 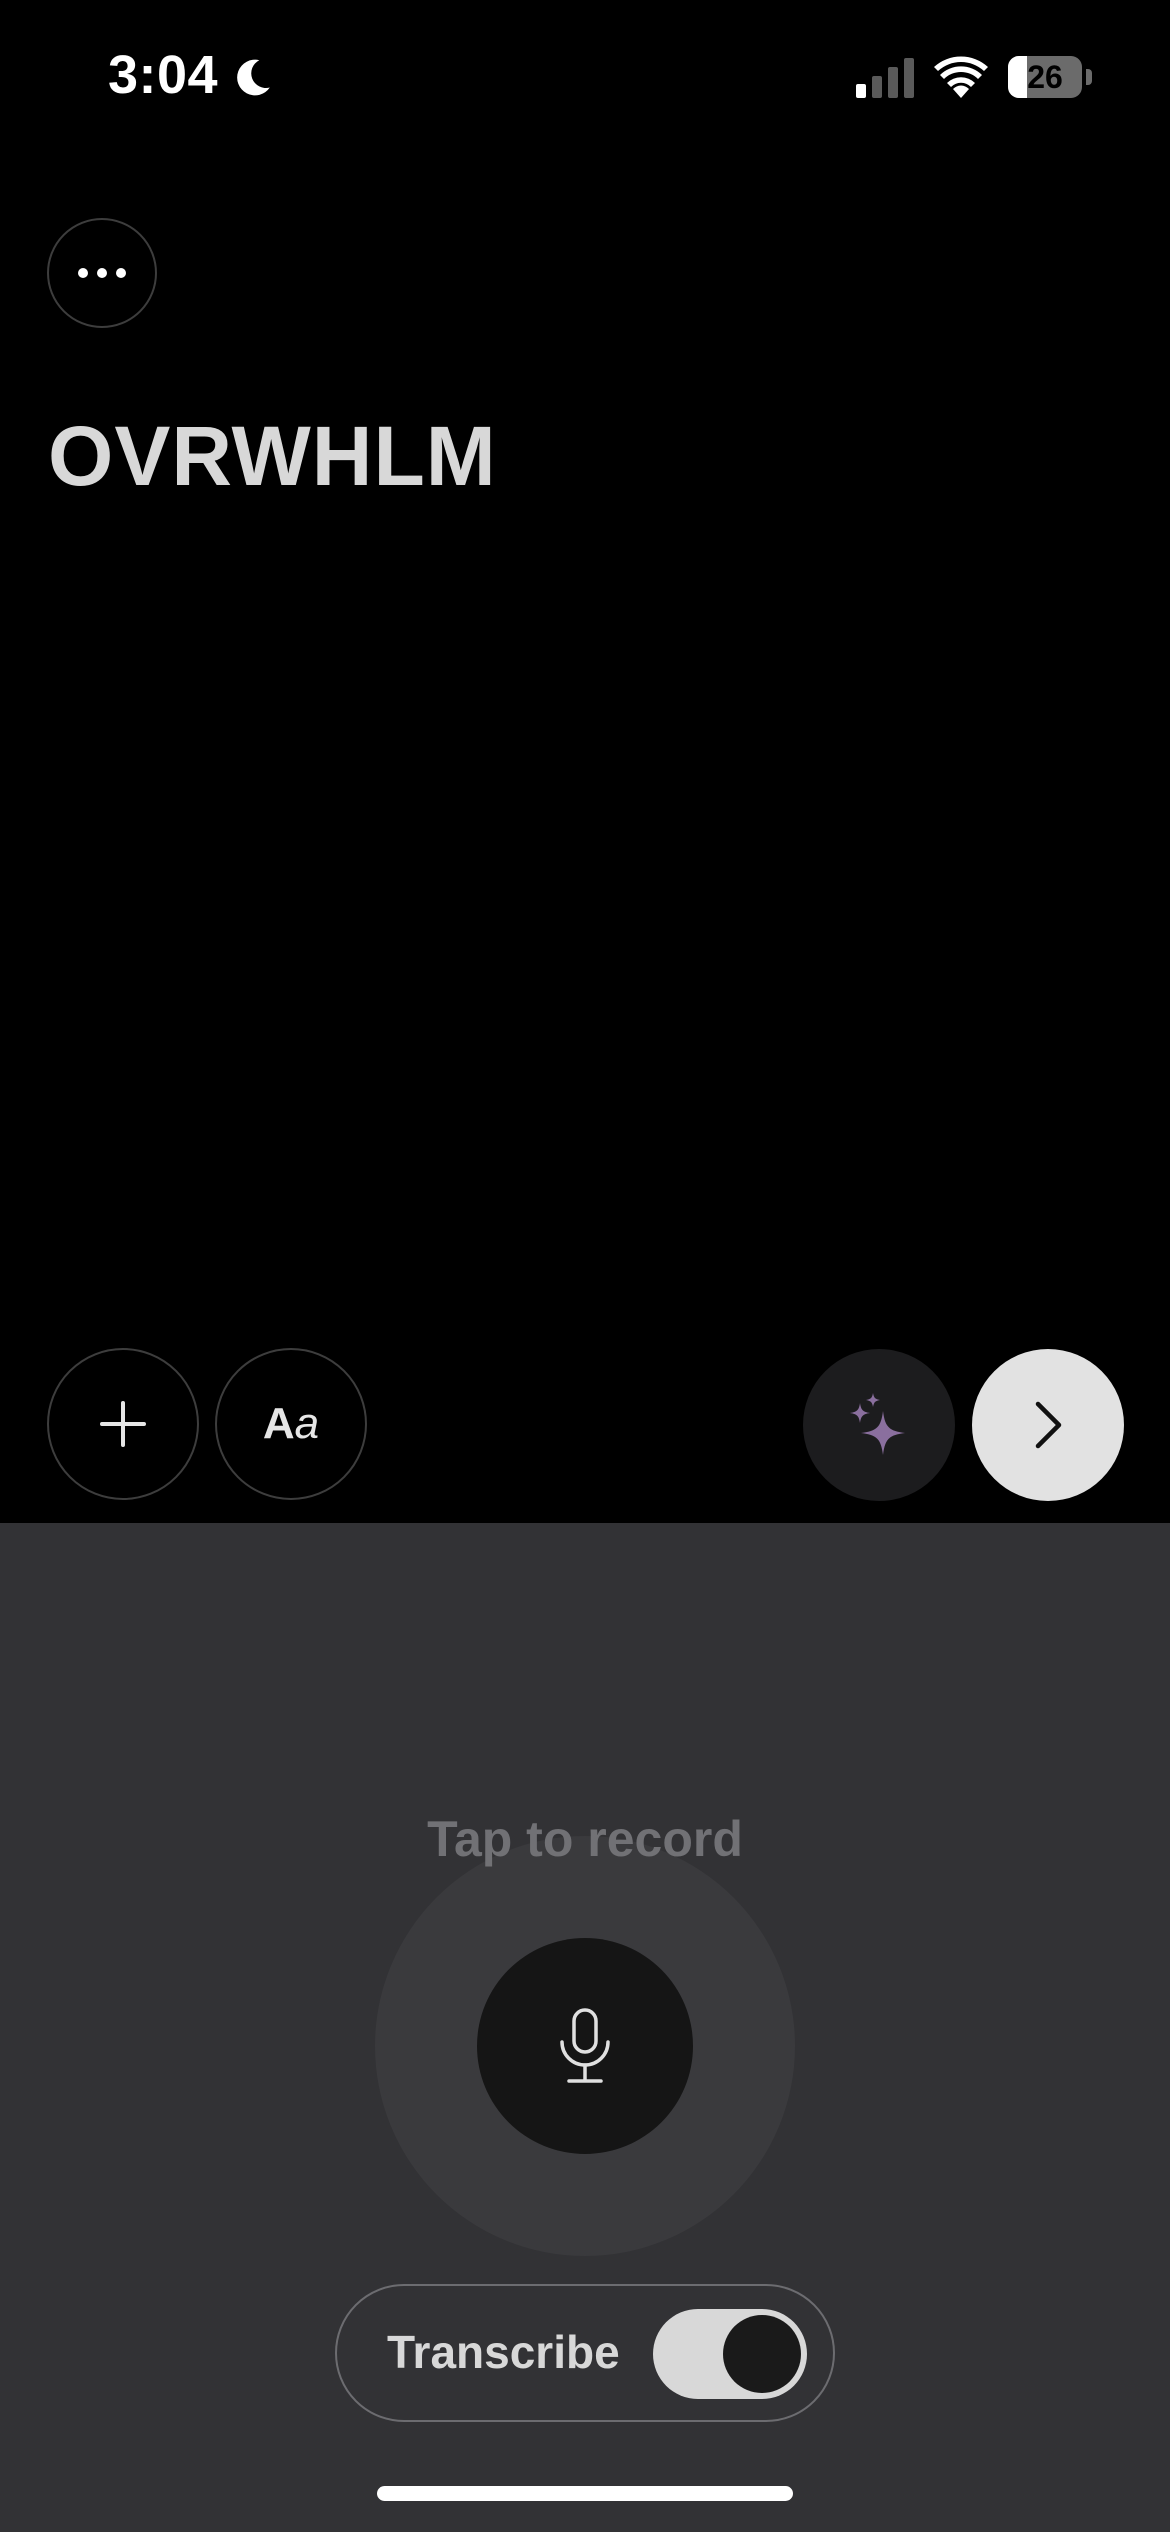 I want to click on next-button, so click(x=1048, y=1425).